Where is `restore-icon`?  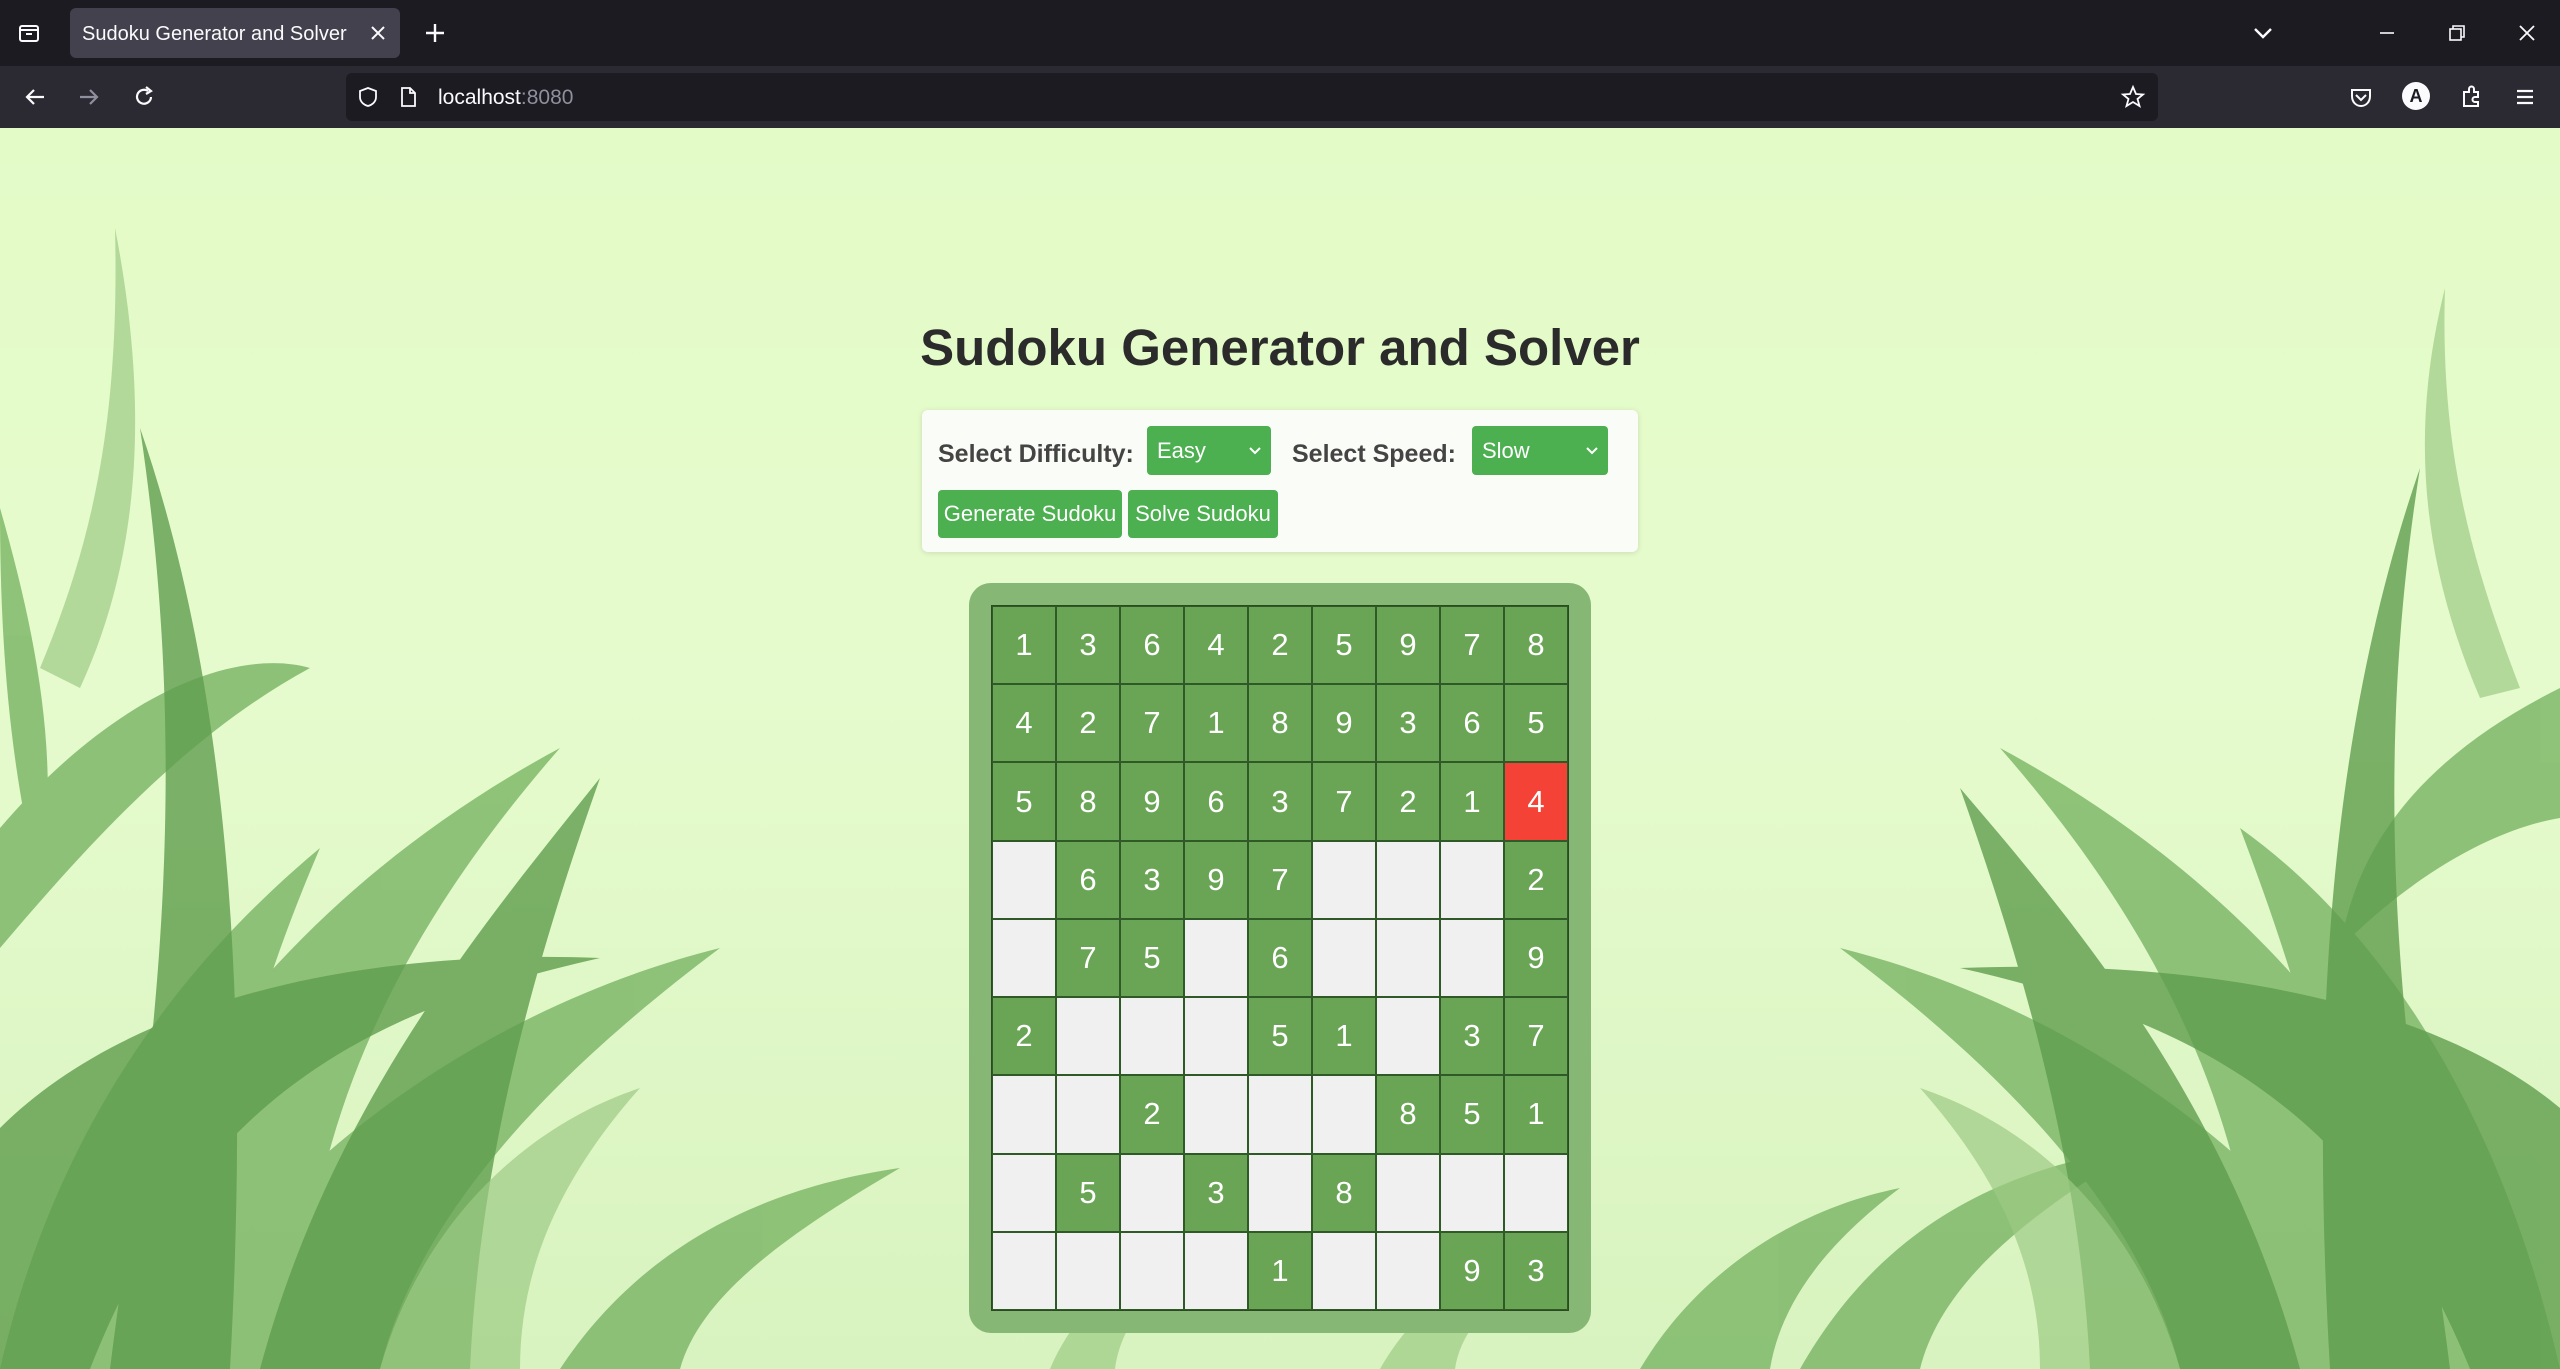 restore-icon is located at coordinates (2457, 33).